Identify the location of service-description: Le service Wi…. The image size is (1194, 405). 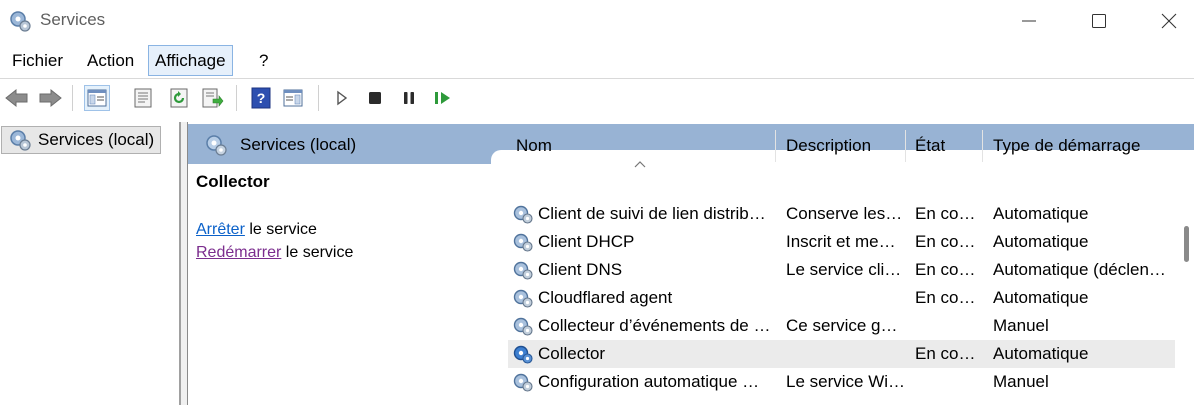
(846, 381).